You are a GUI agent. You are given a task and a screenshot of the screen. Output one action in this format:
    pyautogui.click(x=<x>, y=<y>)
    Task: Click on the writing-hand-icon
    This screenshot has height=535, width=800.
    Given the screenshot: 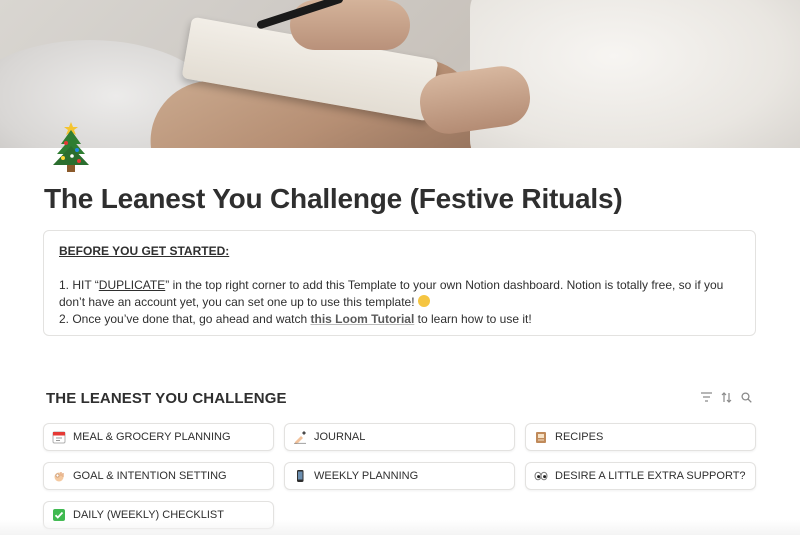 What is the action you would take?
    pyautogui.click(x=300, y=437)
    